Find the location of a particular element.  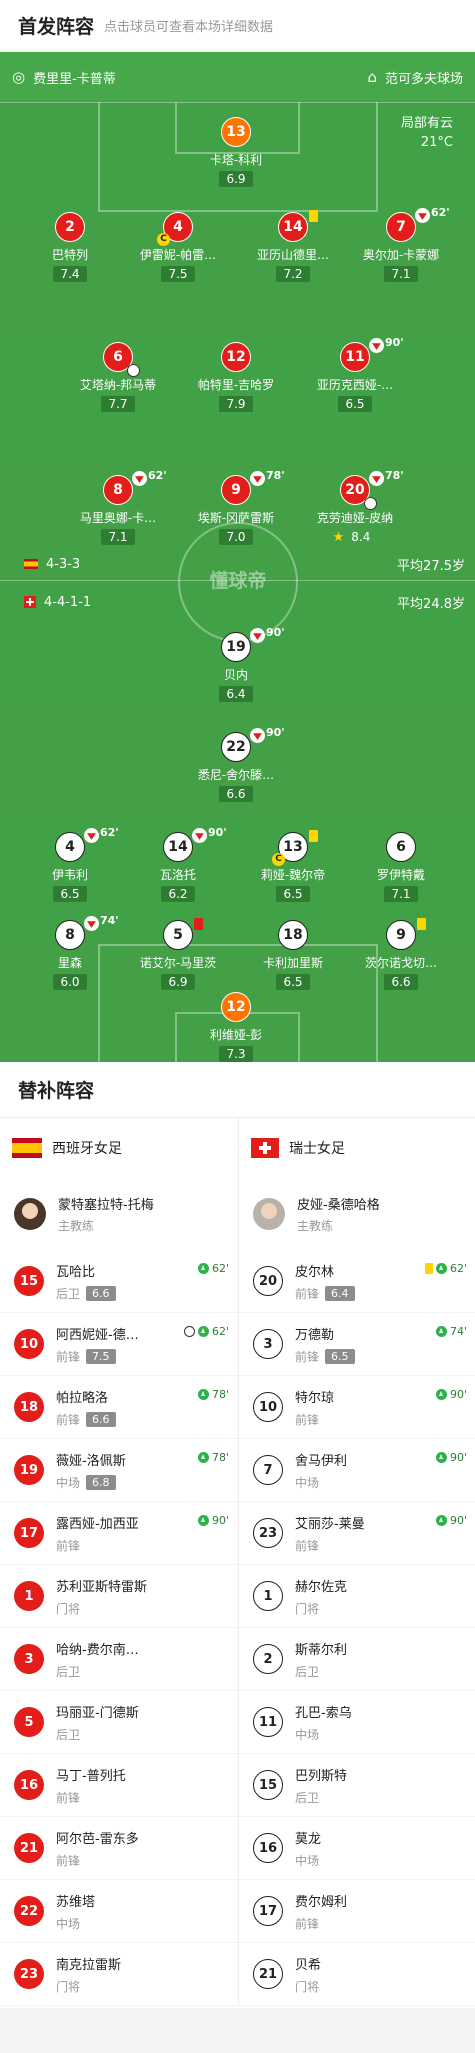

sub-player-name: 莫龙 is located at coordinates (308, 1839).